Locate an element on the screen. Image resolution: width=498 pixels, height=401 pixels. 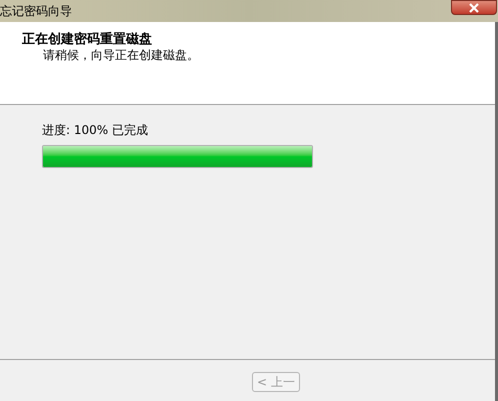
header-title: 正在创建密码重置磁盘 is located at coordinates (87, 40).